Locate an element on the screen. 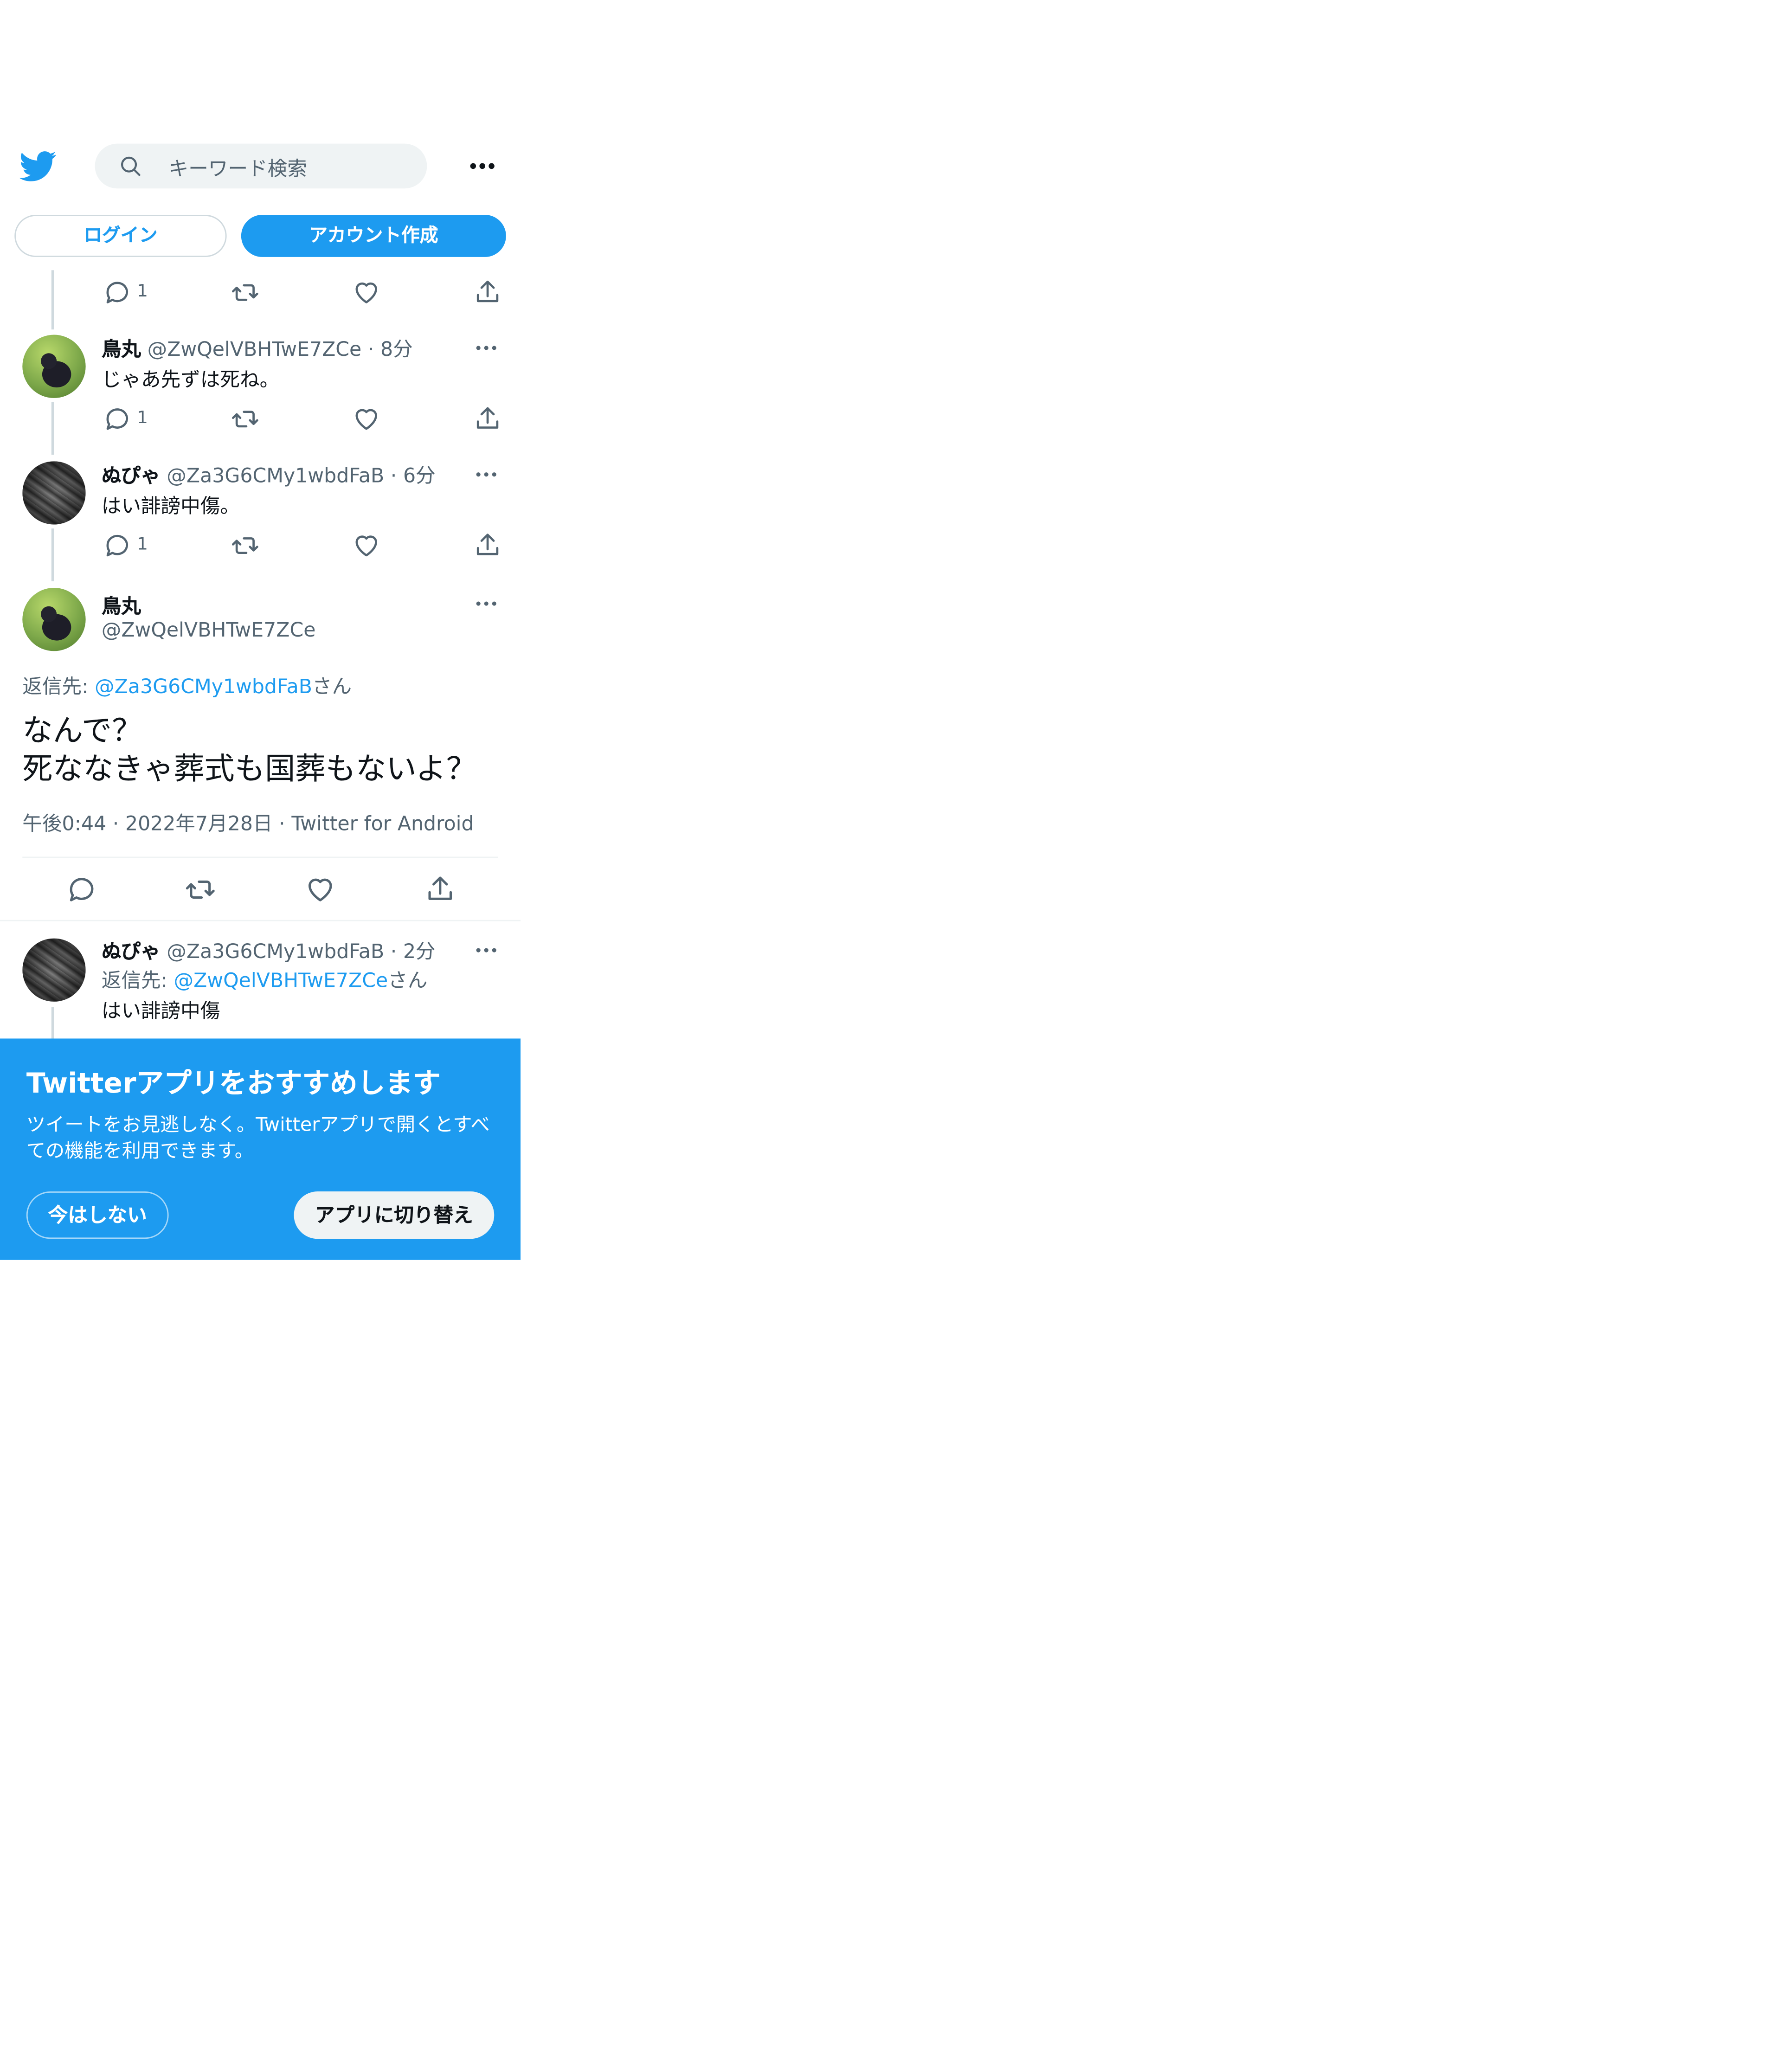  tweet-text: じゃあ先ずは死ね。 is located at coordinates (191, 379).